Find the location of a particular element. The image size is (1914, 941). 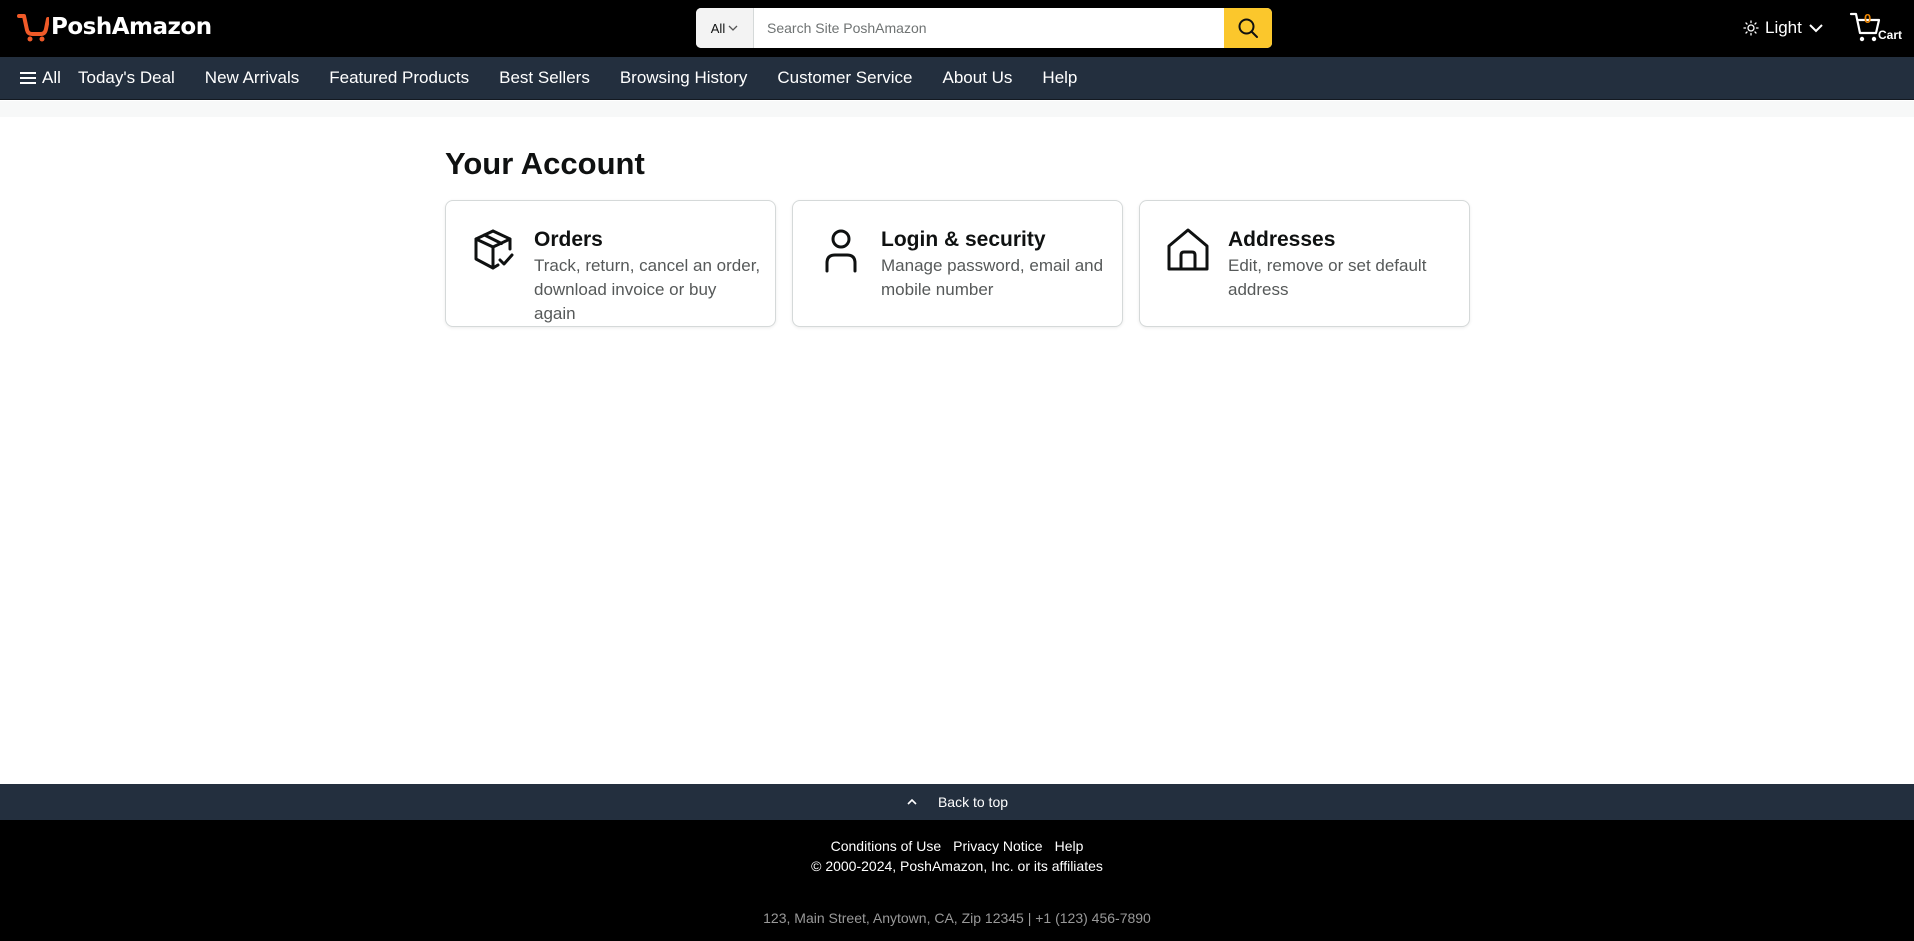

footer-links: Conditions of Use Privacy Notice Help is located at coordinates (957, 846).